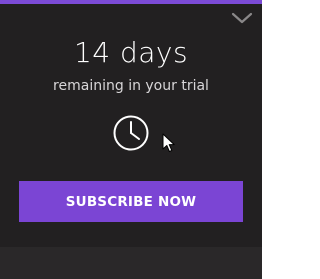 The width and height of the screenshot is (320, 279). I want to click on chevron-down-icon, so click(242, 18).